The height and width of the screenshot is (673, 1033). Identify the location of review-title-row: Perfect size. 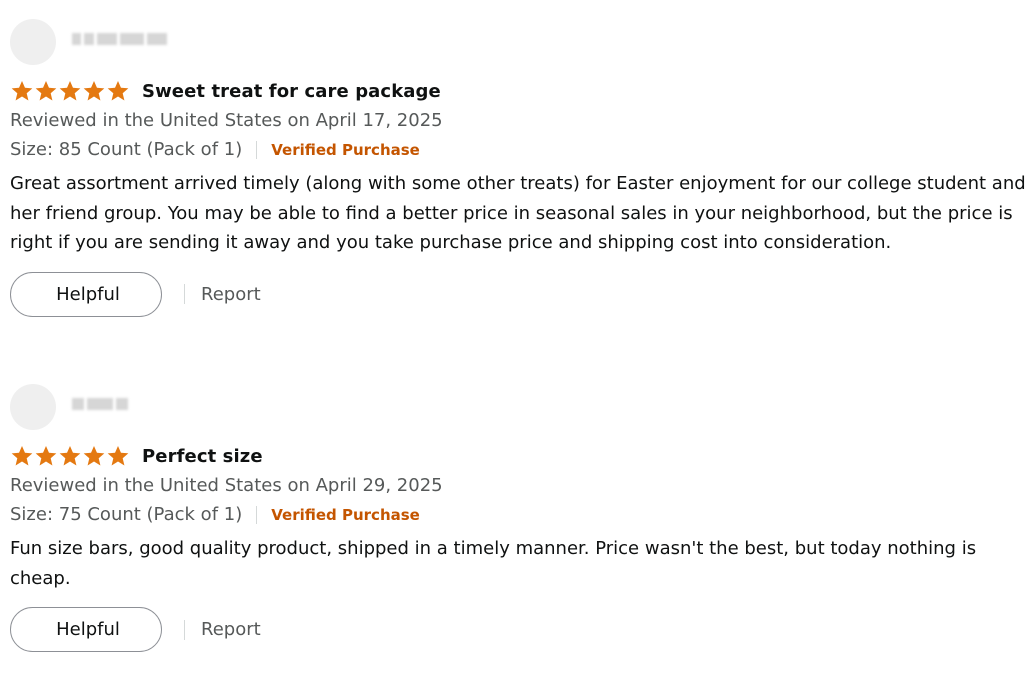
(520, 456).